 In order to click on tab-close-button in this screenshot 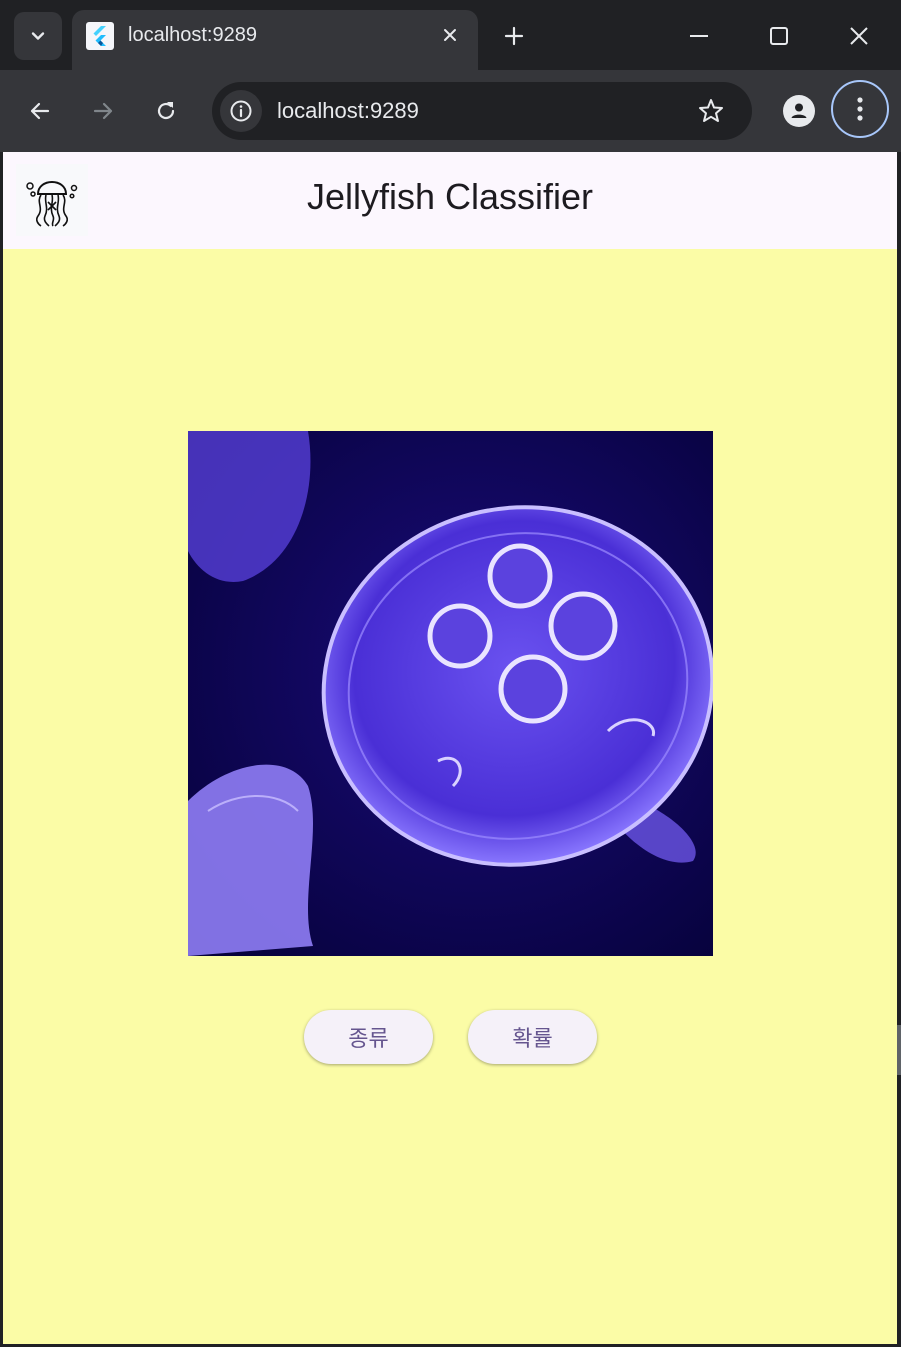, I will do `click(450, 35)`.